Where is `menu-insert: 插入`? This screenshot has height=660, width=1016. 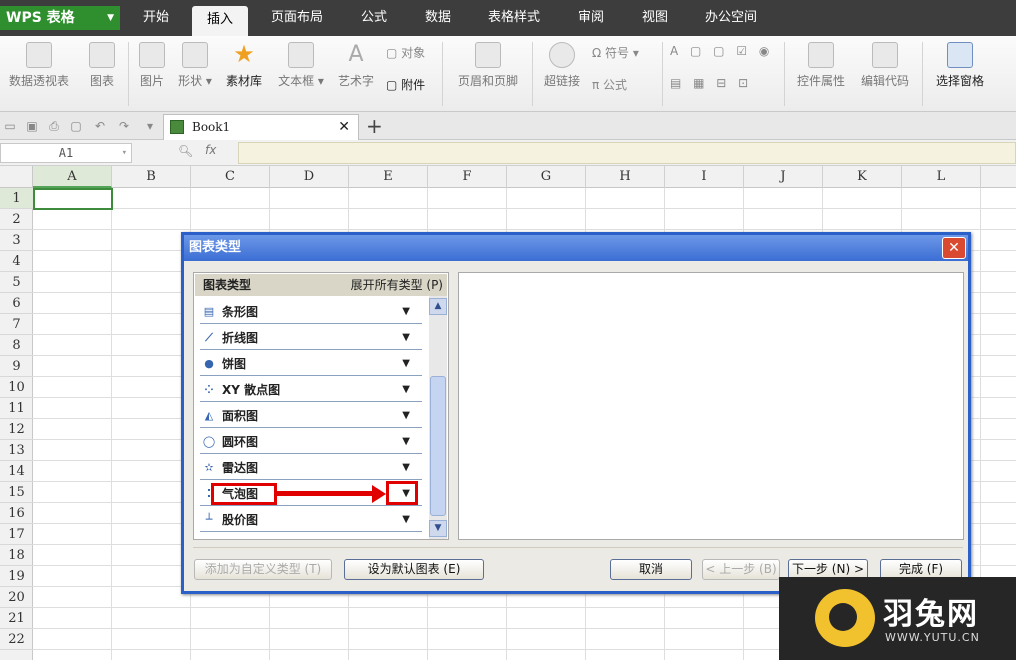
menu-insert: 插入 is located at coordinates (220, 21).